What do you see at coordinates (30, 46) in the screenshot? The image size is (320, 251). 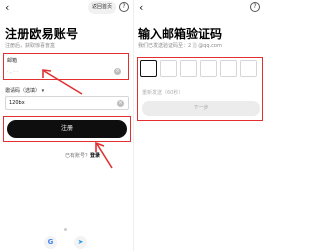 I see `page-subtitle: 注册后，获取惊喜盲盒` at bounding box center [30, 46].